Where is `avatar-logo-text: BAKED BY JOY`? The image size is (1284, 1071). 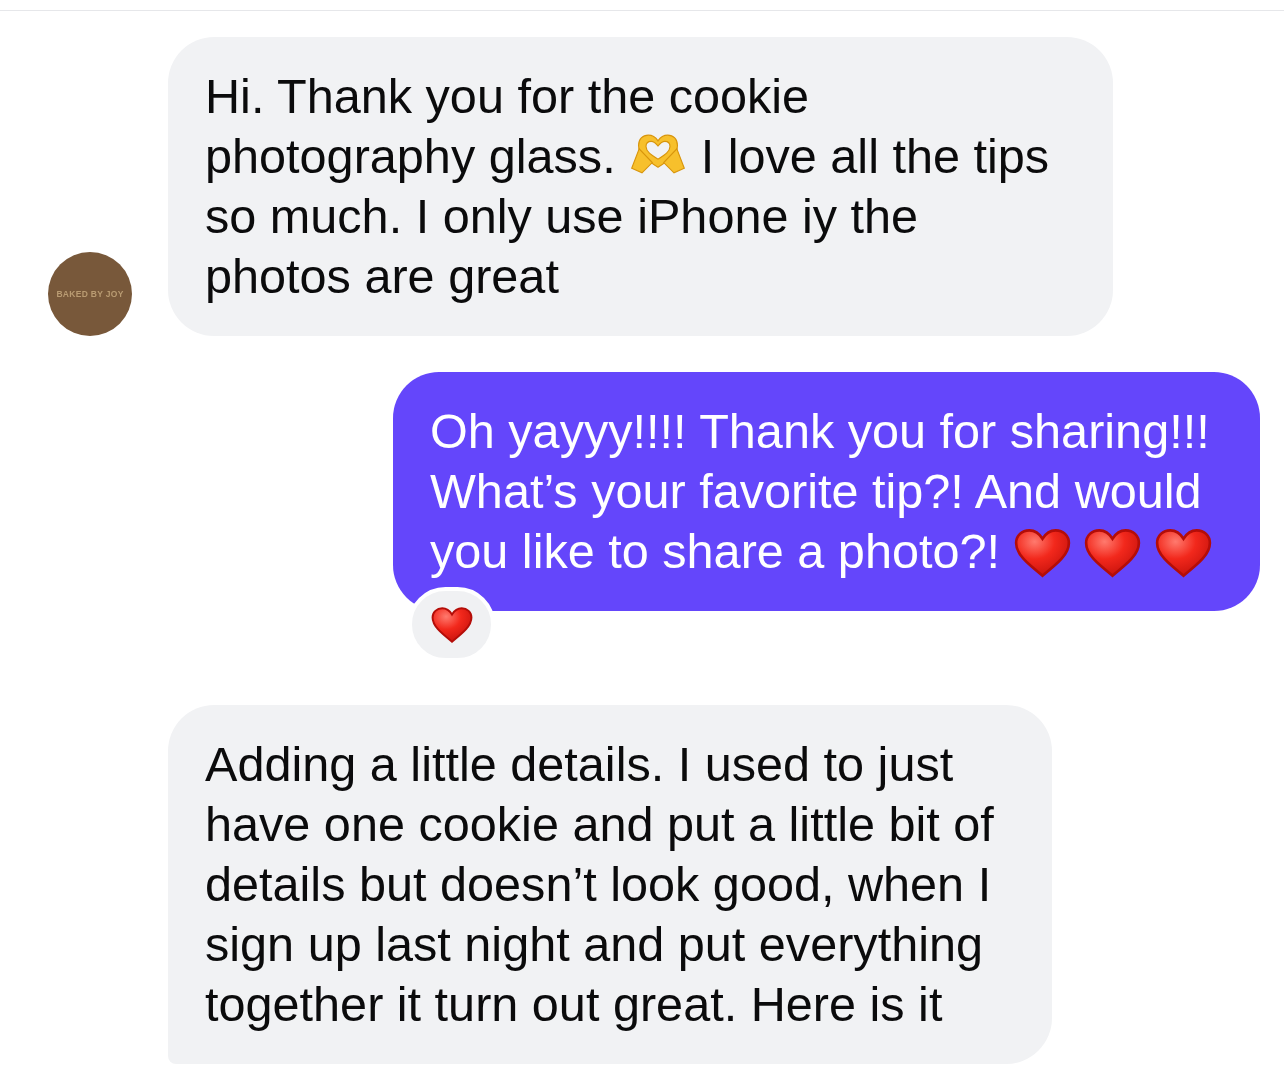 avatar-logo-text: BAKED BY JOY is located at coordinates (90, 294).